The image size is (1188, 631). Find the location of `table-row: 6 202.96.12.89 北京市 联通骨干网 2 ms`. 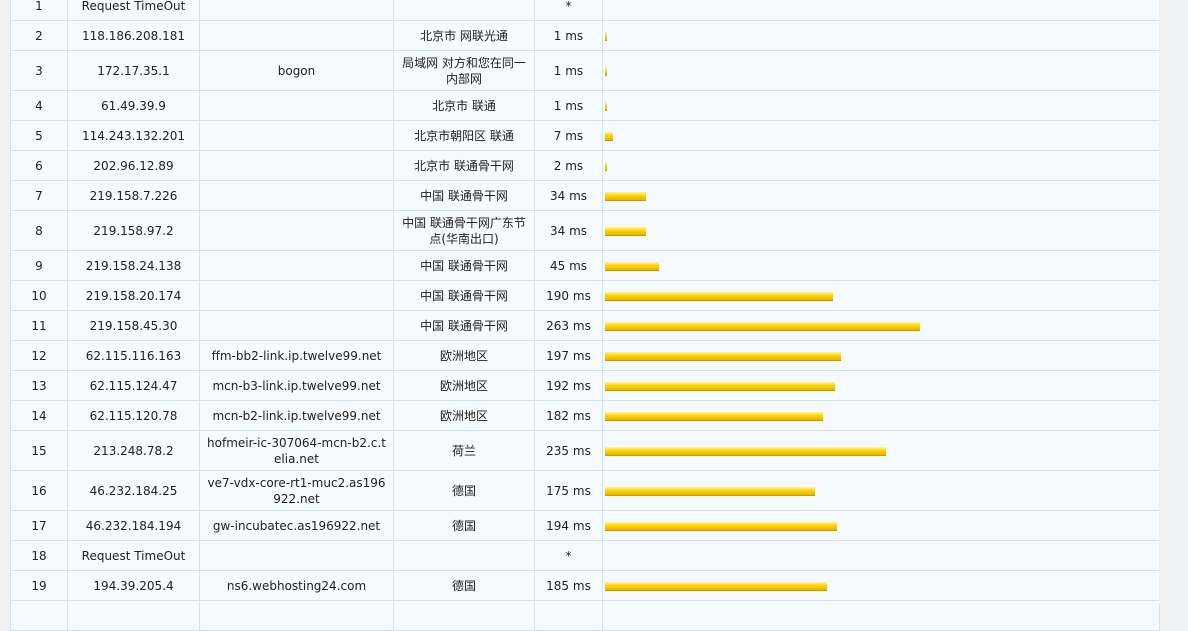

table-row: 6 202.96.12.89 北京市 联通骨干网 2 ms is located at coordinates (585, 165).